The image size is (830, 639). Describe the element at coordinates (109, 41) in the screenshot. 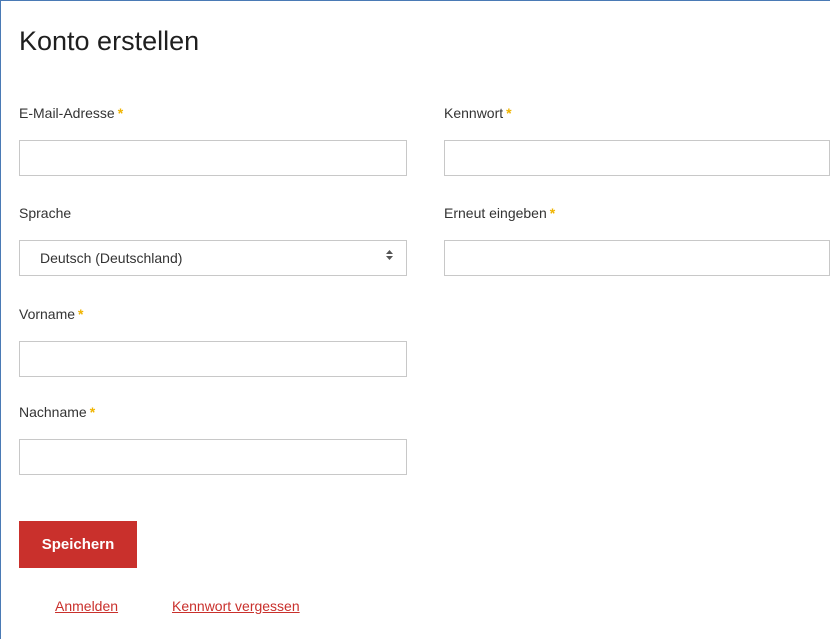

I see `page-title: Konto erstellen` at that location.